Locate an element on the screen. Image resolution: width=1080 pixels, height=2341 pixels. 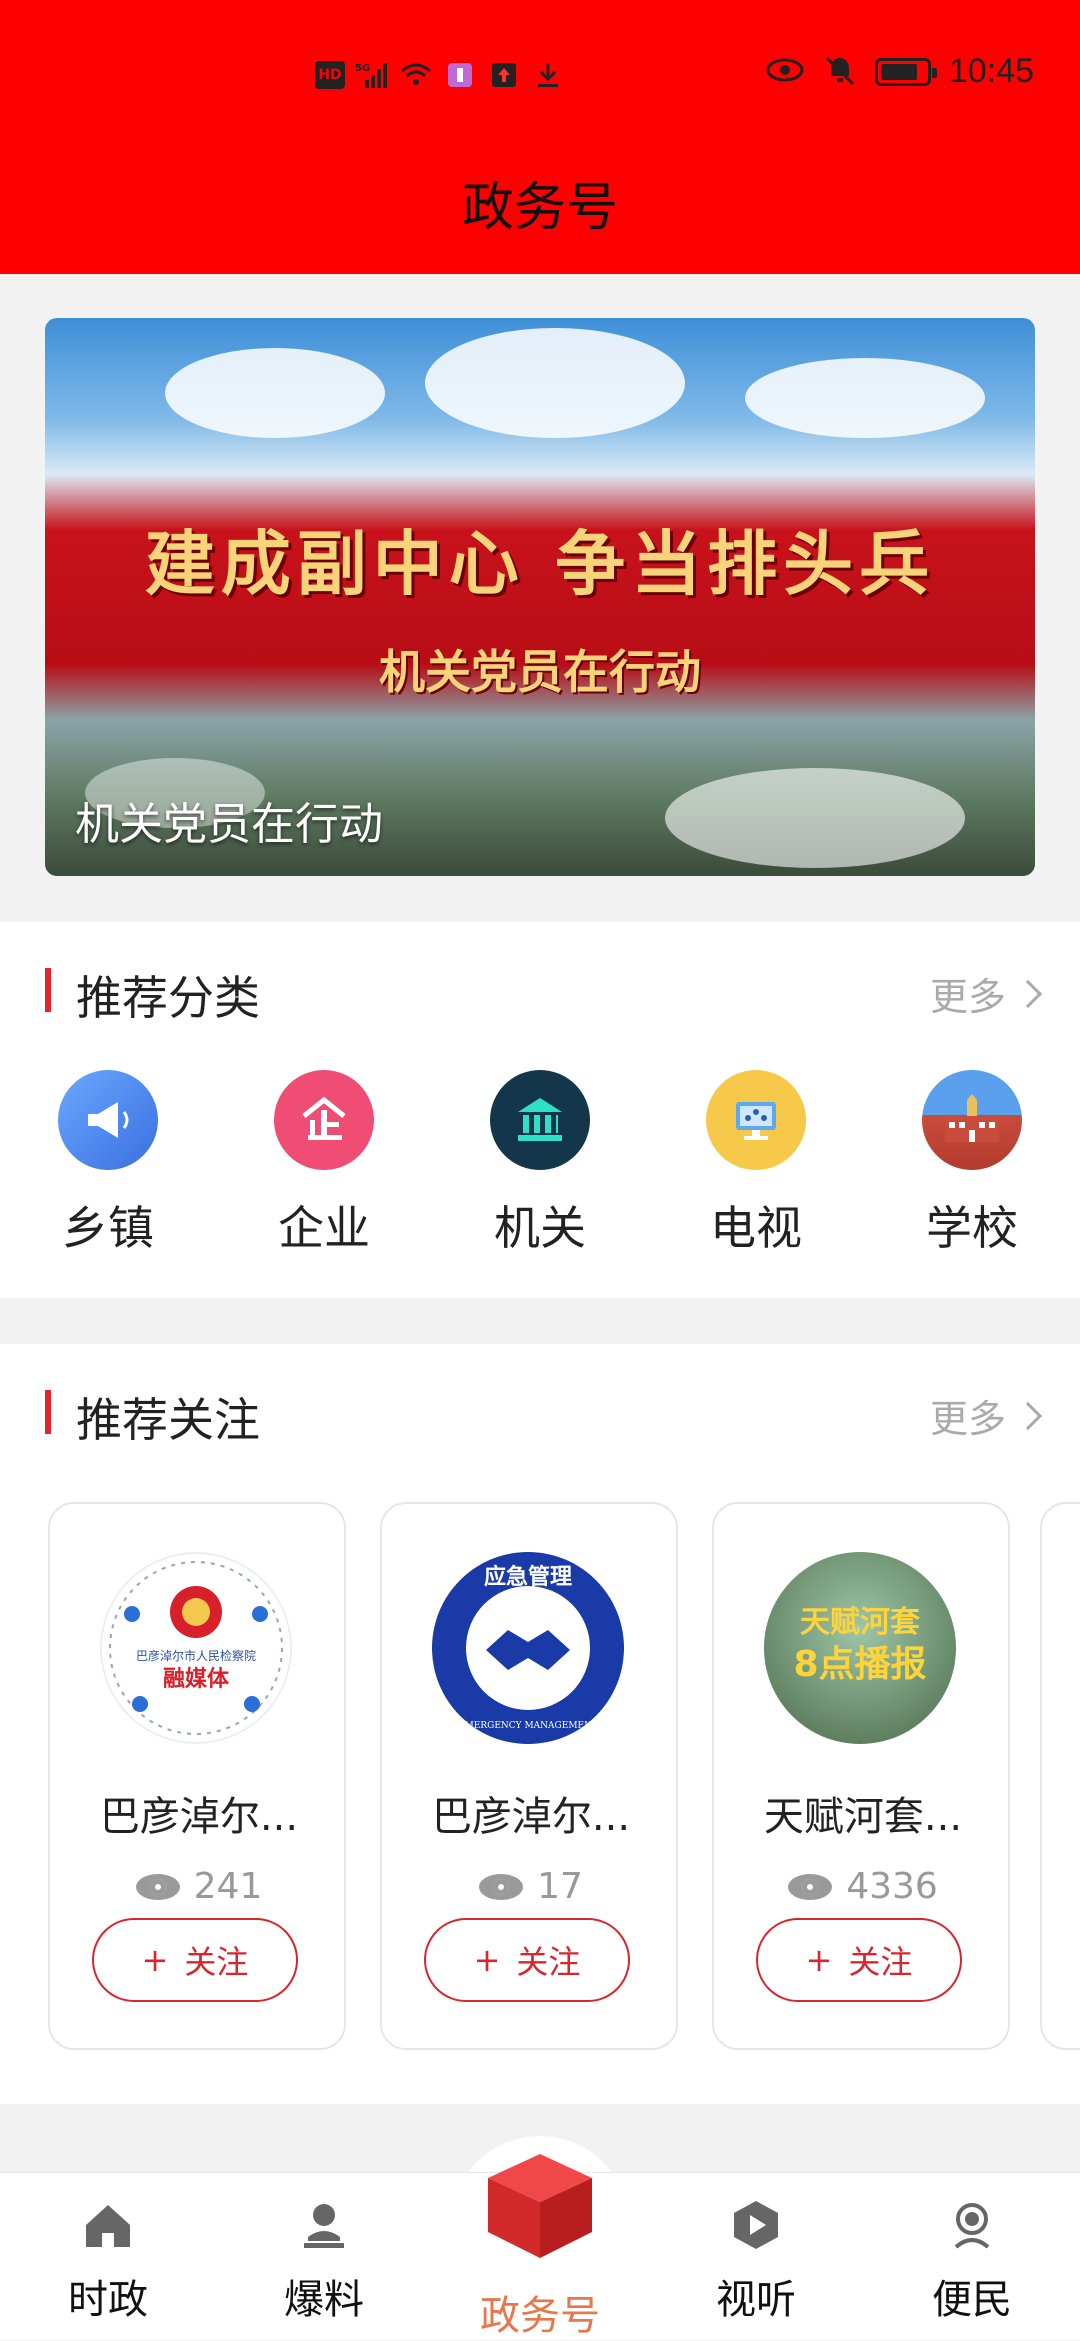
category-item-agency: 机关 is located at coordinates (540, 1164).